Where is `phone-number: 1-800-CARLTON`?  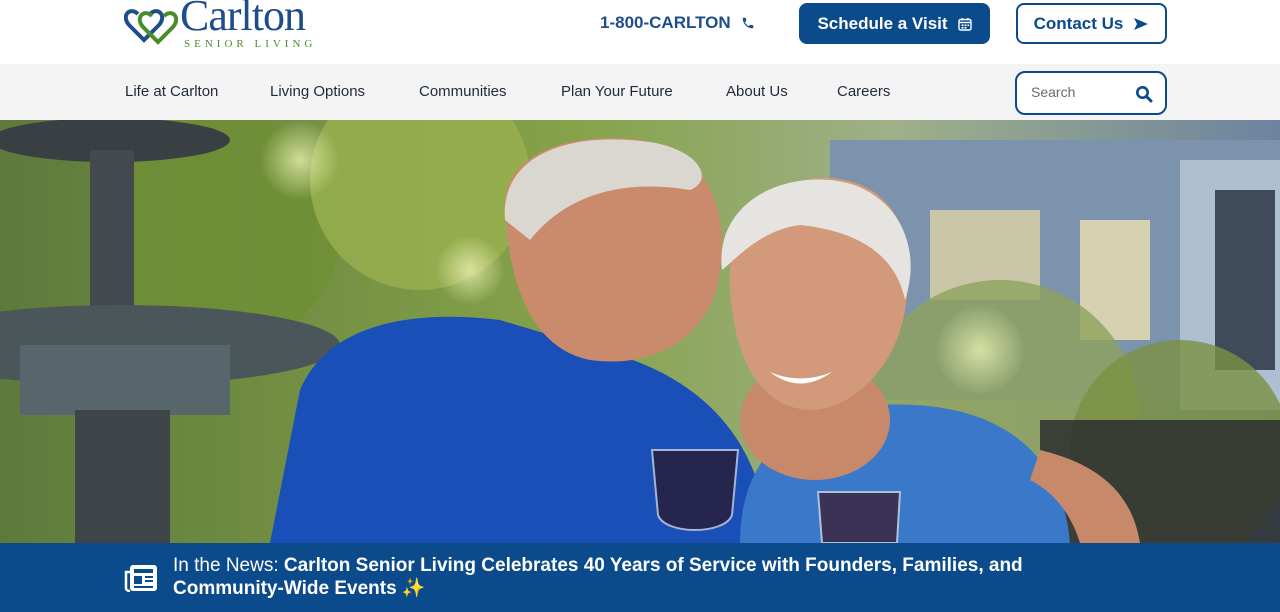 phone-number: 1-800-CARLTON is located at coordinates (665, 22).